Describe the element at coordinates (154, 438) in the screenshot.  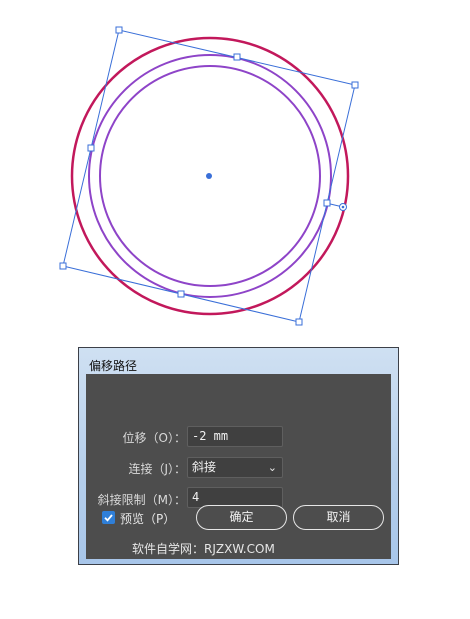
I see `offset-label: 位移（O）：` at that location.